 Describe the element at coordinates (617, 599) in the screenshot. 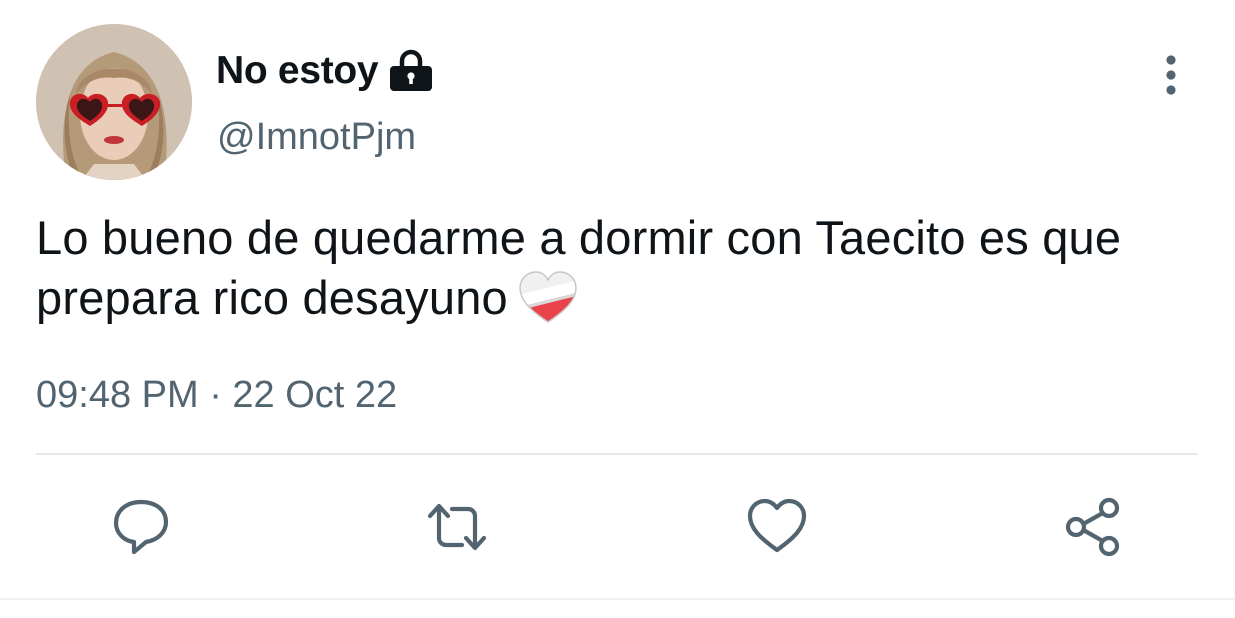

I see `bottom-divider` at that location.